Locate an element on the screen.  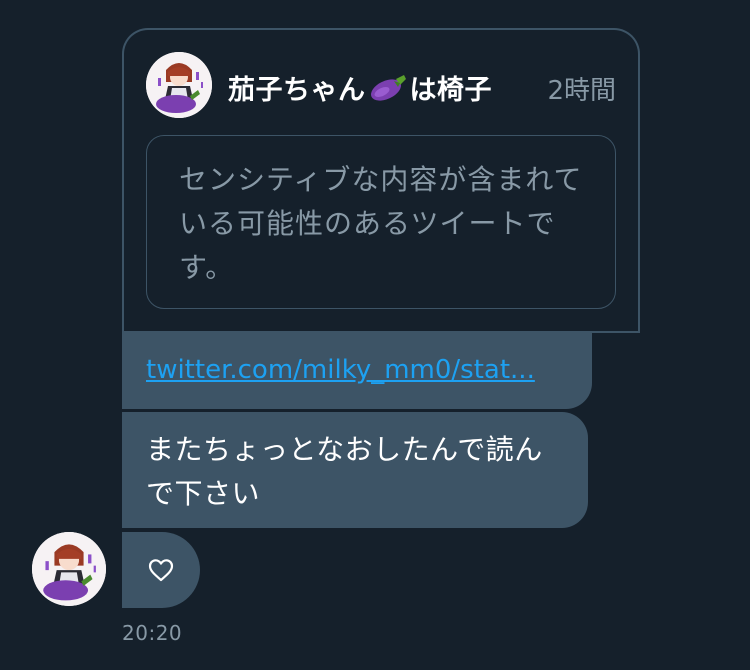
sender-avatar is located at coordinates (69, 569).